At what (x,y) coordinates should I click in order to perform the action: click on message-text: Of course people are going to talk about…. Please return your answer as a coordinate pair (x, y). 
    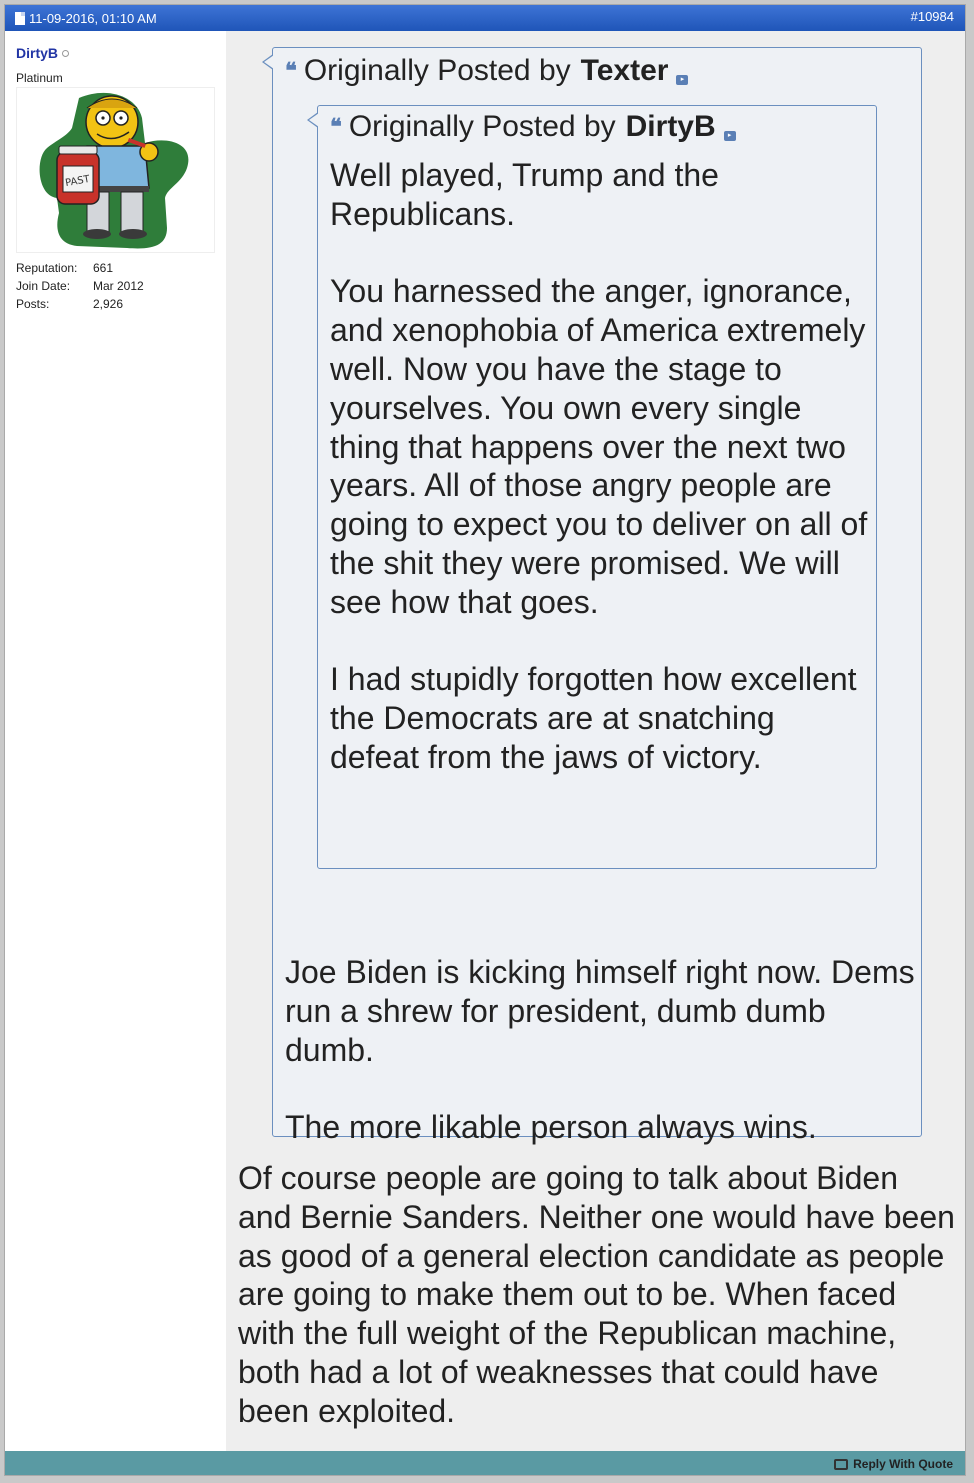
    Looking at the image, I should click on (596, 1294).